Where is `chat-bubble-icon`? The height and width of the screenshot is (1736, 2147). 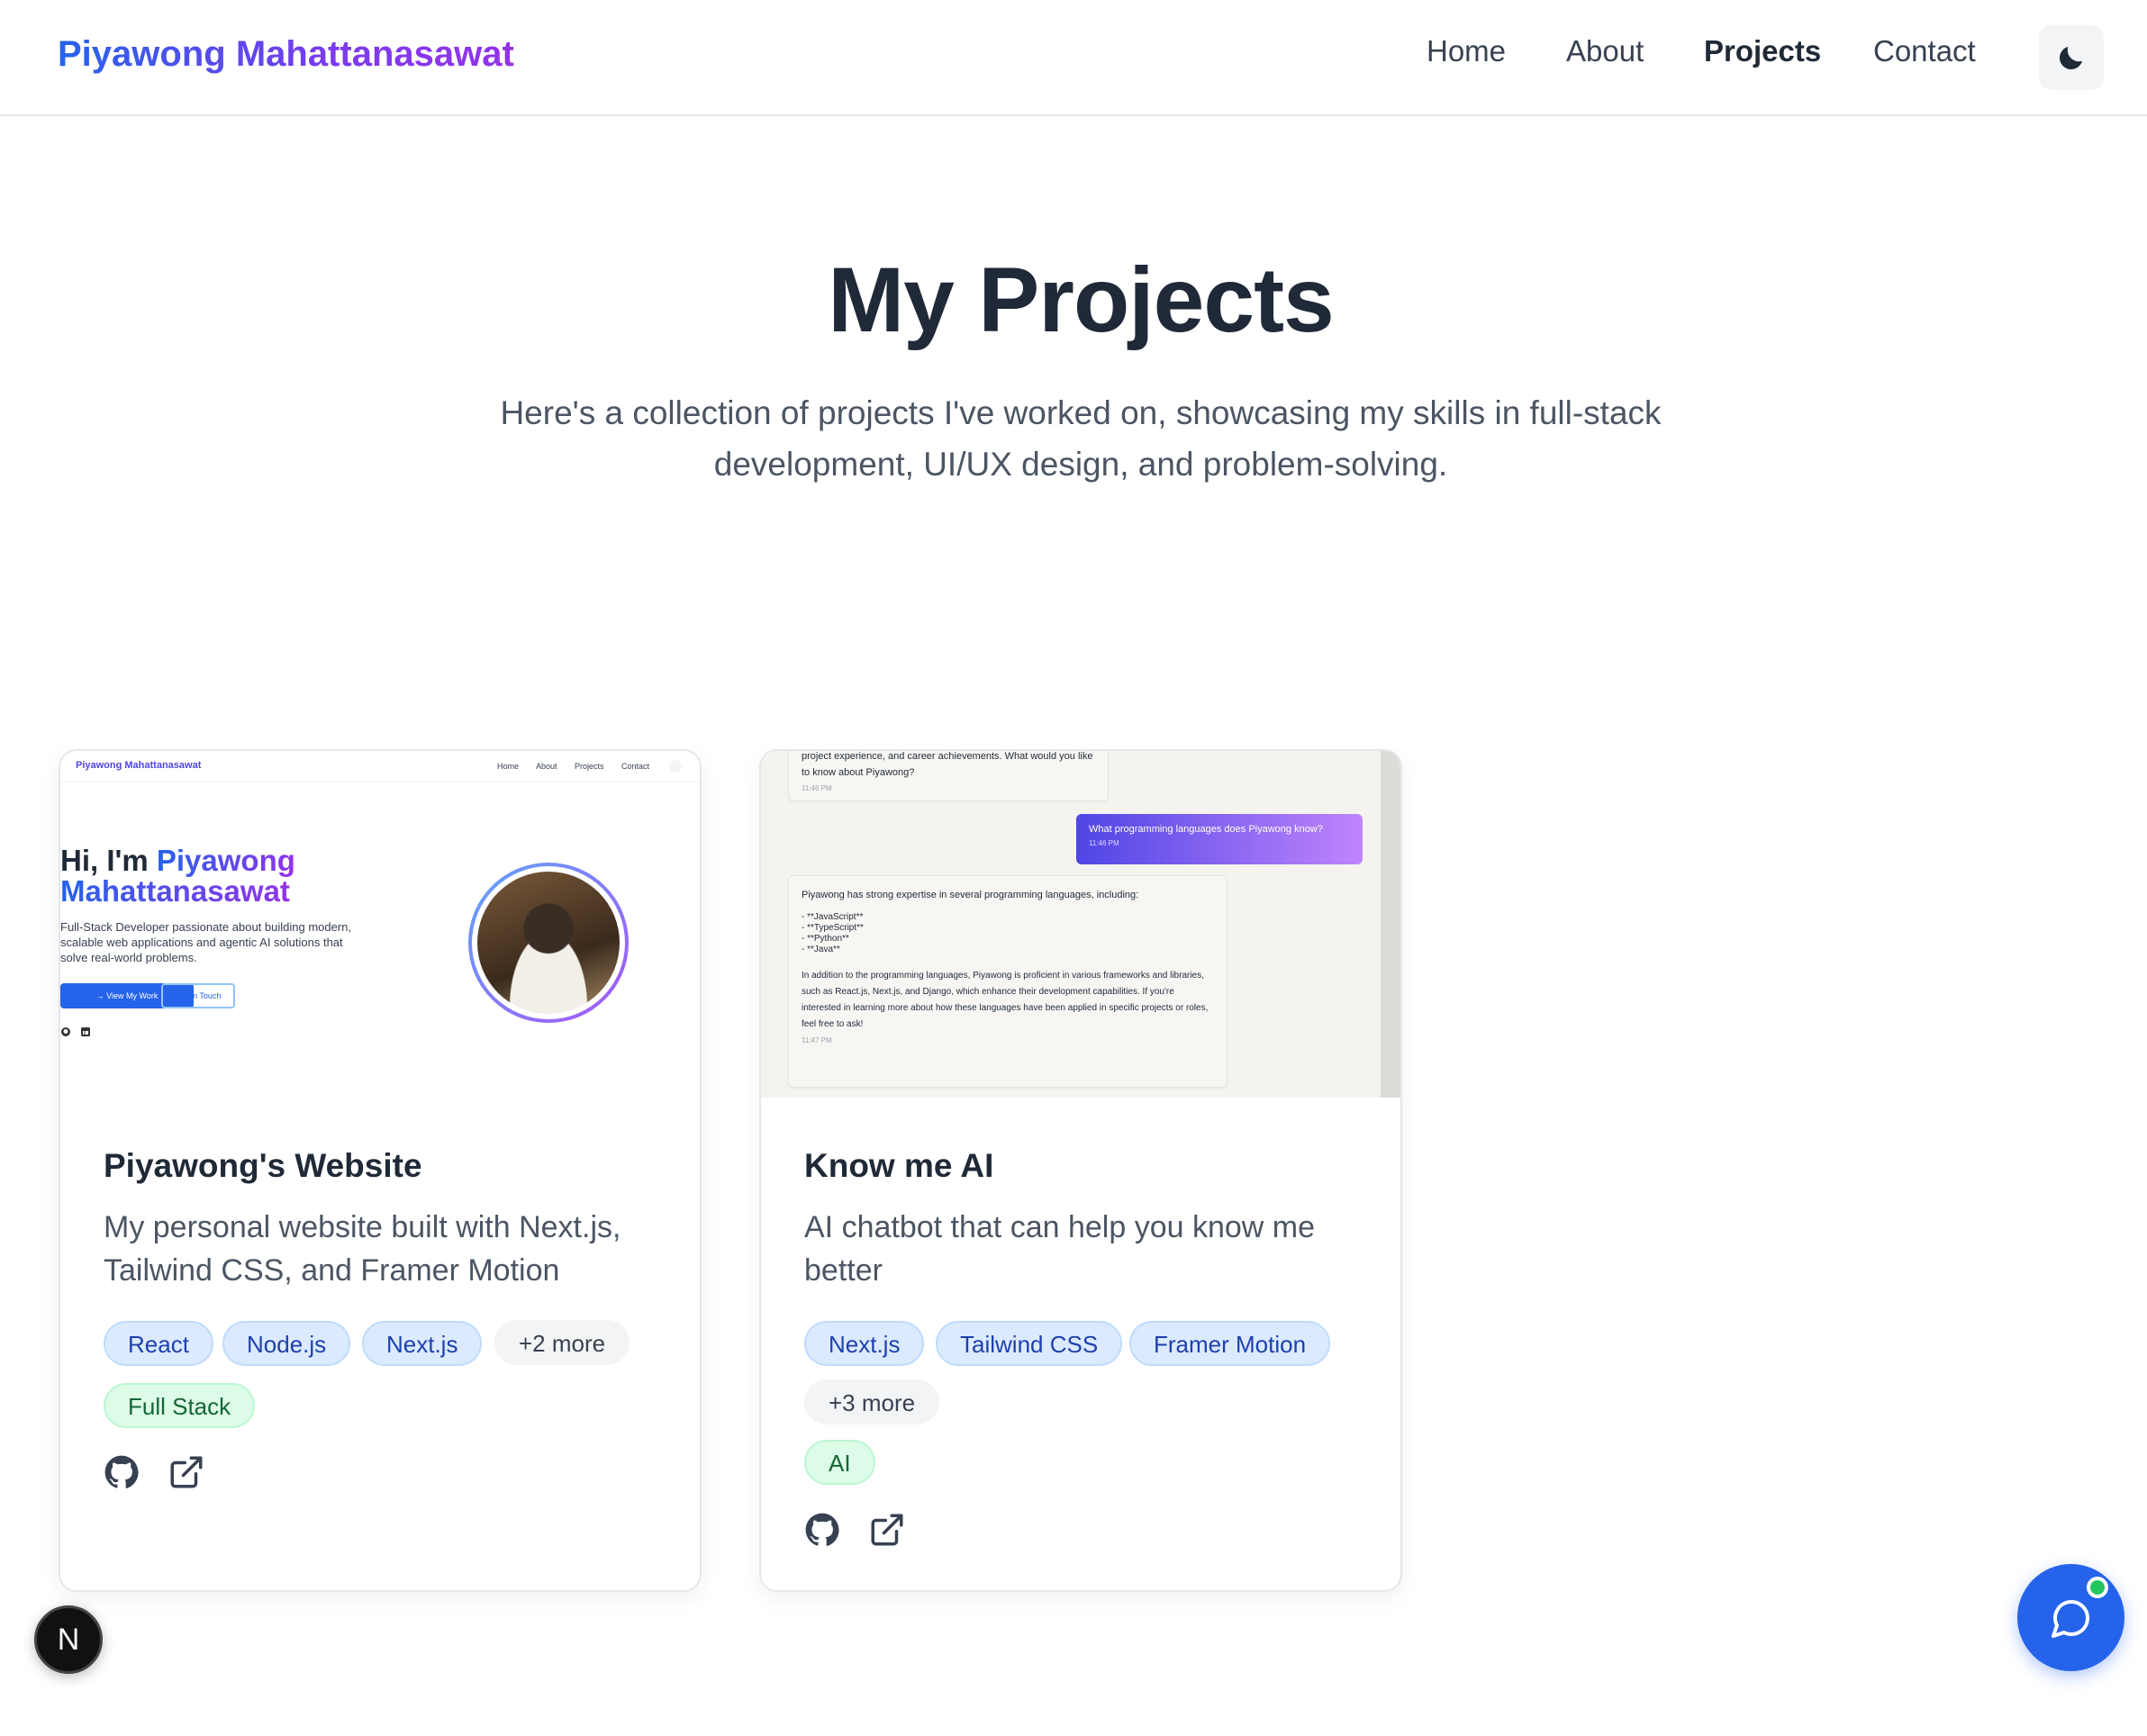 chat-bubble-icon is located at coordinates (2070, 1618).